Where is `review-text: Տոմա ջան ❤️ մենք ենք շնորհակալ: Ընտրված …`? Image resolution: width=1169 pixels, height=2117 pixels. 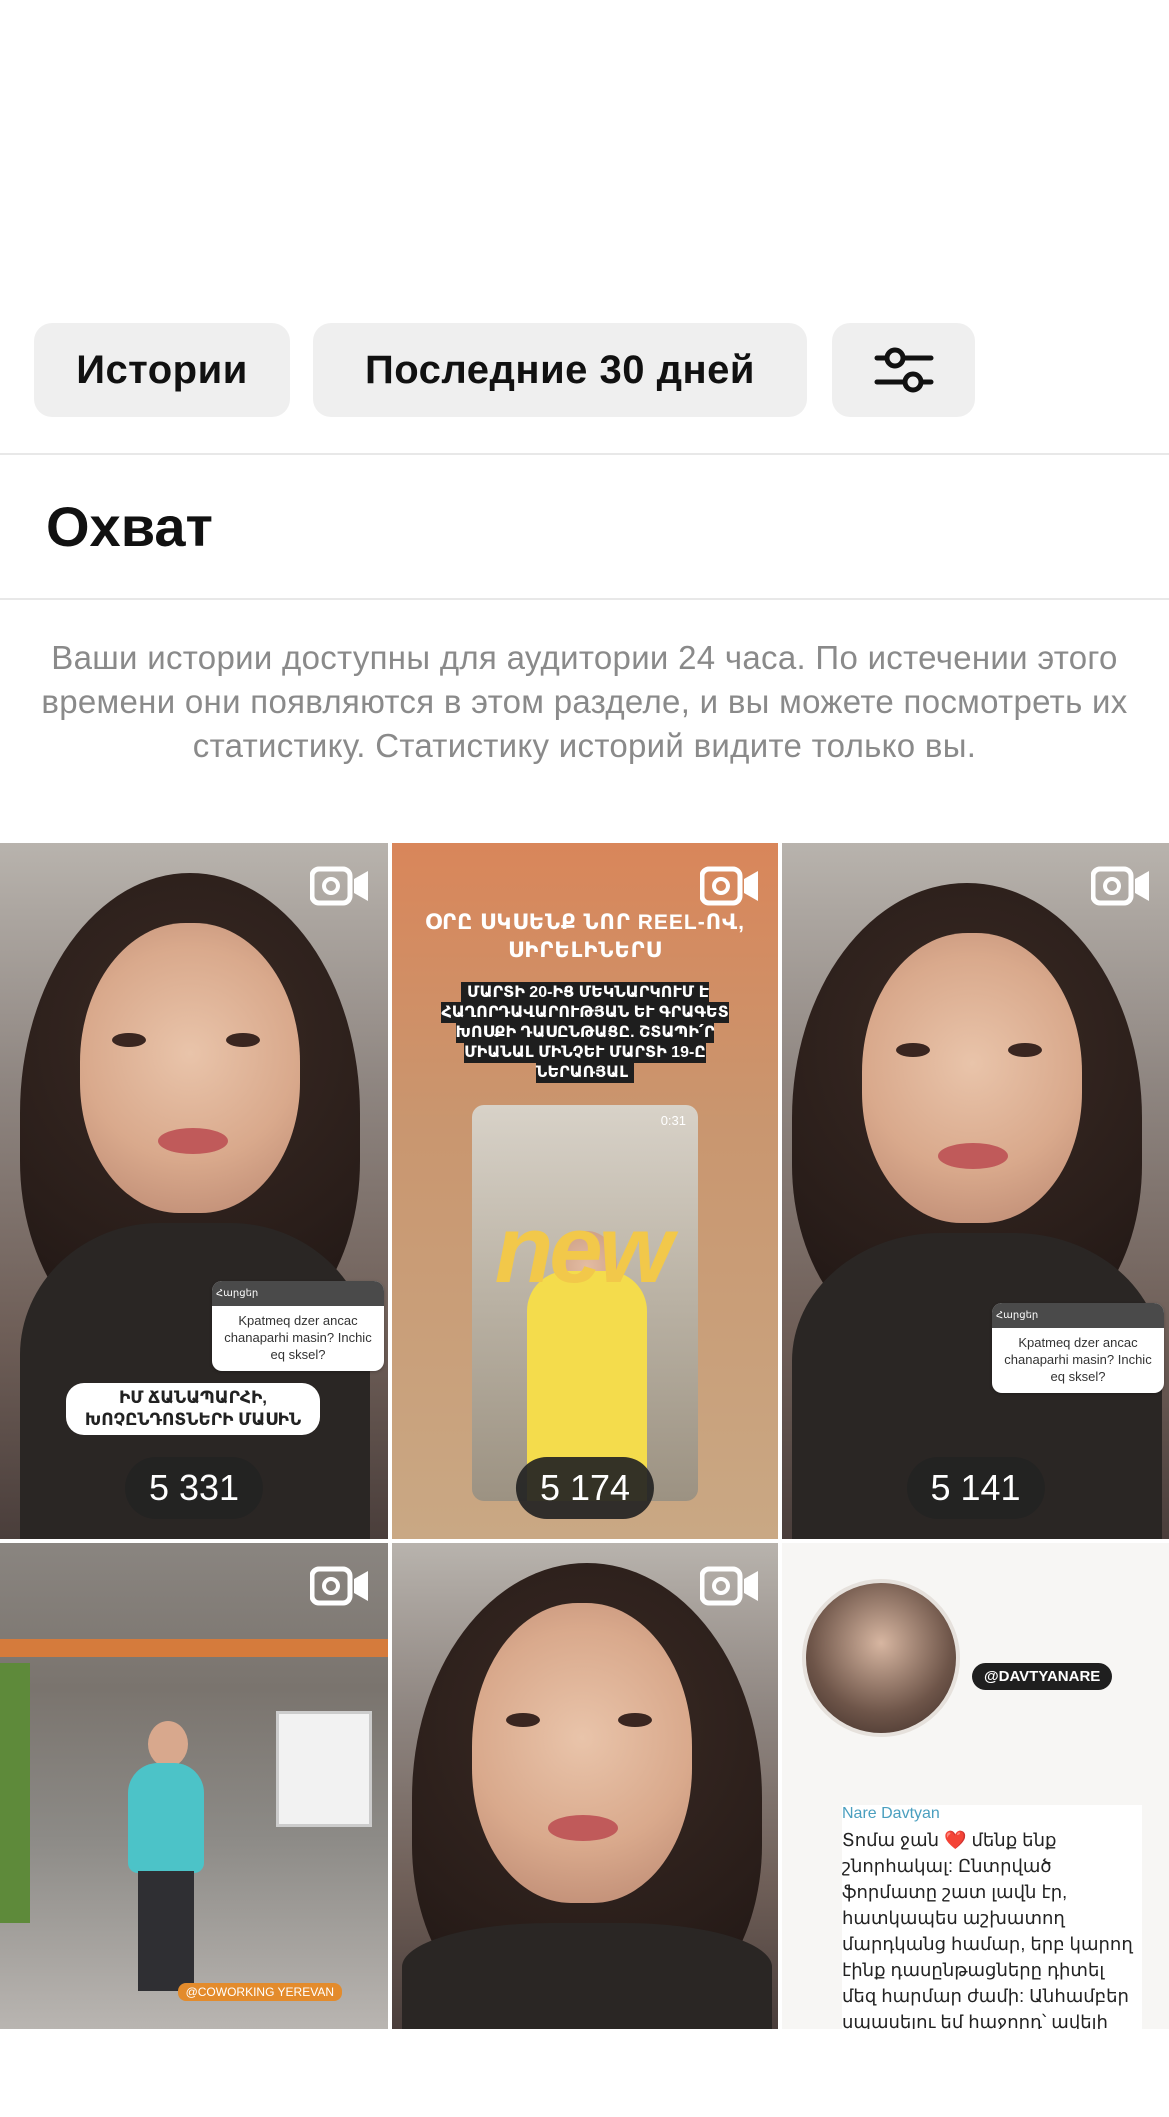
review-text: Տոմա ջան ❤️ մենք ենք շնորհակալ: Ընտրված … is located at coordinates (987, 1929).